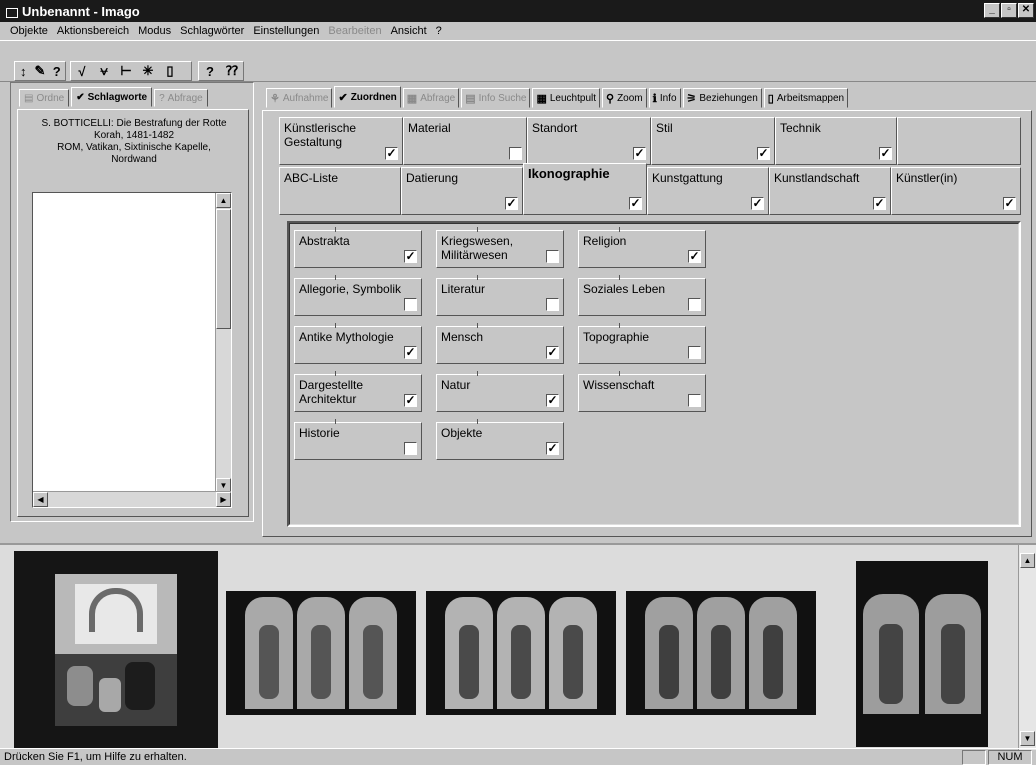 This screenshot has height=765, width=1036. Describe the element at coordinates (500, 247) in the screenshot. I see `ikon-kriegswesen: Kriegswesen, Militärwesen` at that location.